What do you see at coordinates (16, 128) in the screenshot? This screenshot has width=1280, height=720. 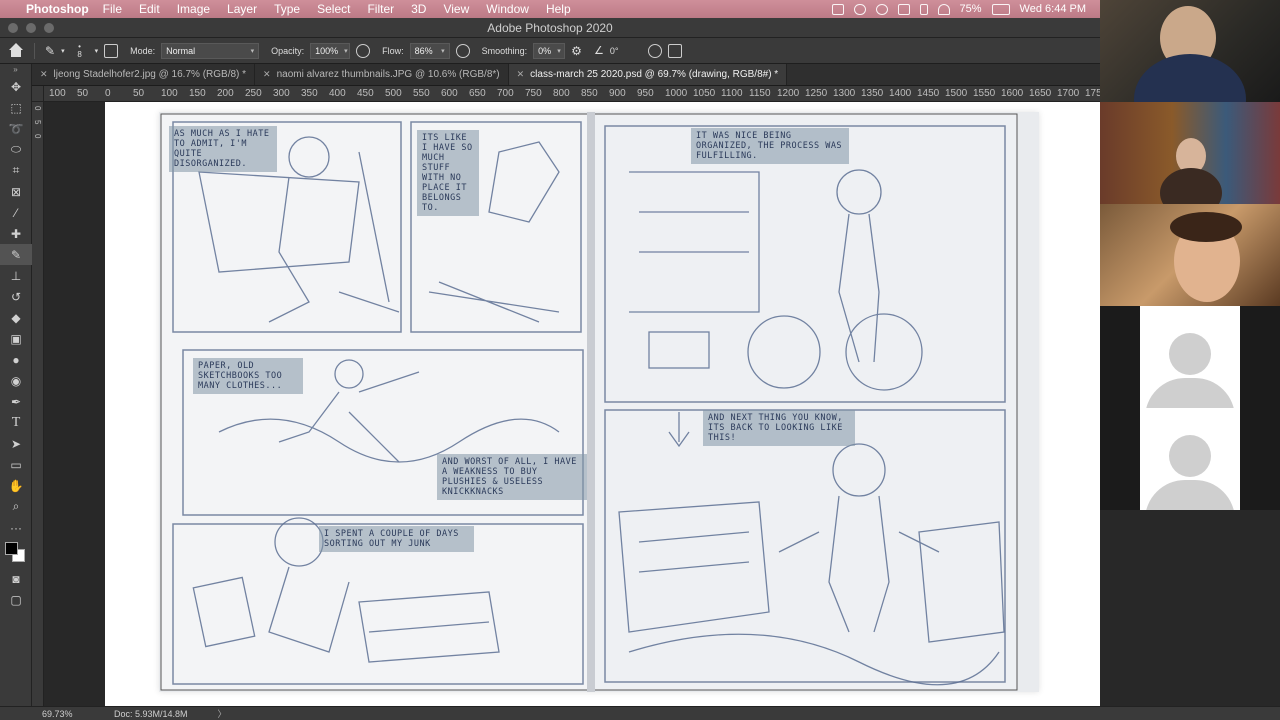 I see `lasso-tool-icon: ➰` at bounding box center [16, 128].